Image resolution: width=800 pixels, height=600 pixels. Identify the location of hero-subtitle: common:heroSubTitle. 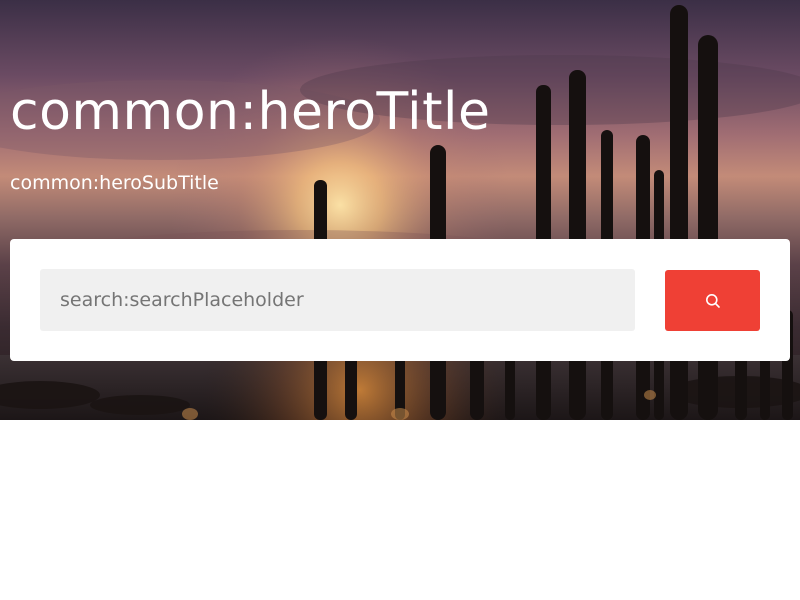
(114, 183).